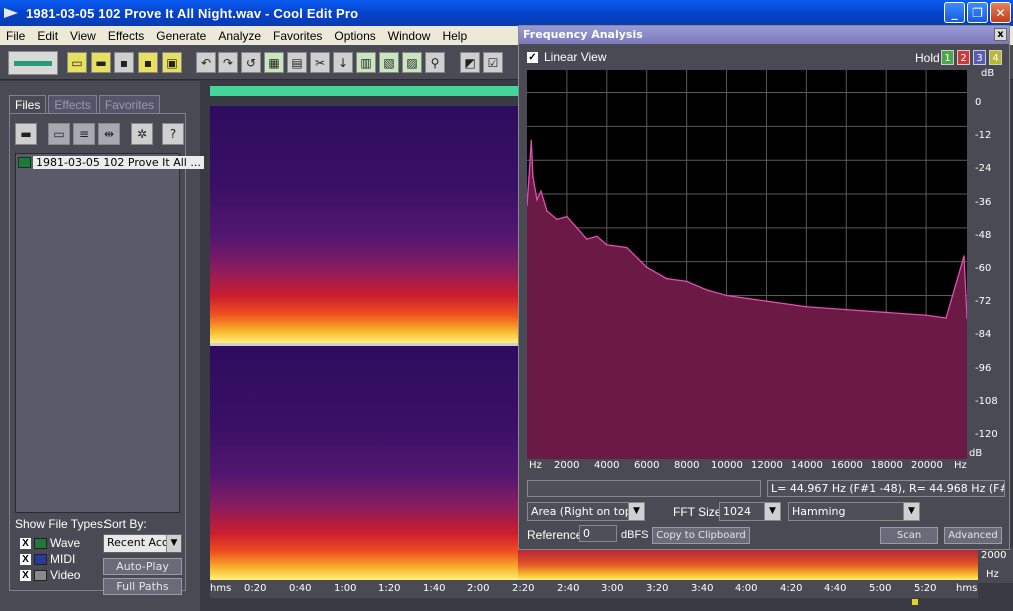 This screenshot has height=611, width=1013. Describe the element at coordinates (963, 57) in the screenshot. I see `hold-button-2: 2` at that location.